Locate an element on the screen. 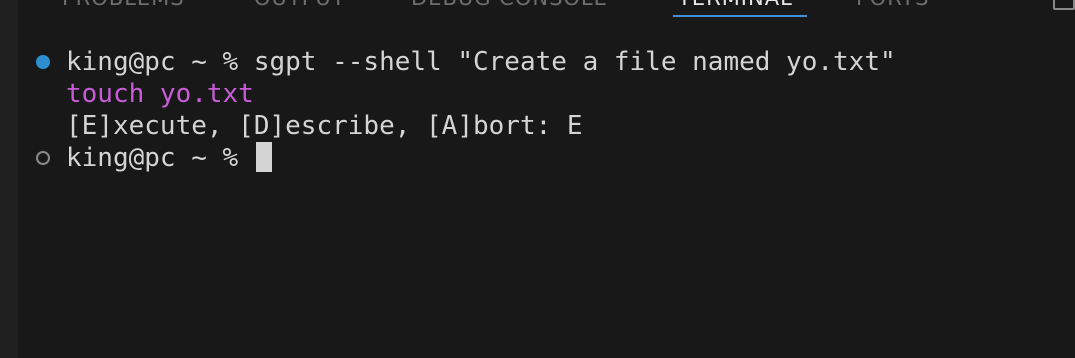 This screenshot has width=1075, height=358. terminal-line-suggestion: touch yo.txt is located at coordinates (160, 94).